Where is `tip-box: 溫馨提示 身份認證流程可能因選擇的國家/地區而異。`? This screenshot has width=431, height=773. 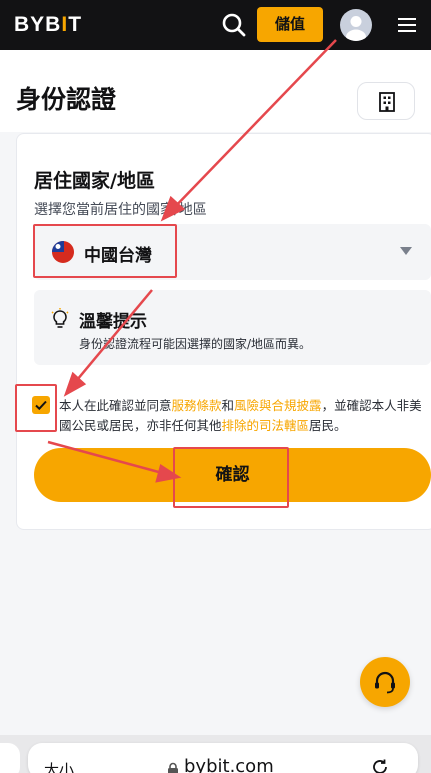 tip-box: 溫馨提示 身份認證流程可能因選擇的國家/地區而異。 is located at coordinates (232, 327).